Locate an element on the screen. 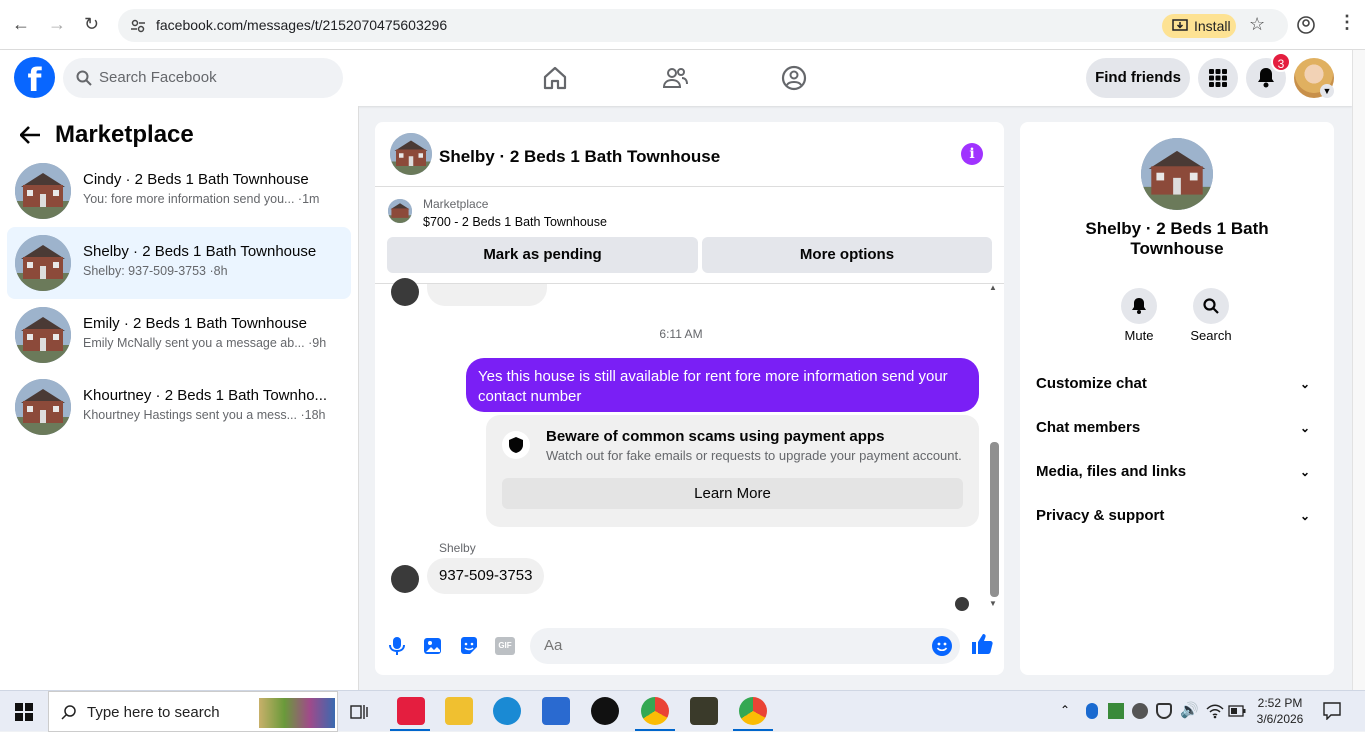 The height and width of the screenshot is (732, 1365). message-timestamp: 6:11 AM is located at coordinates (681, 334).